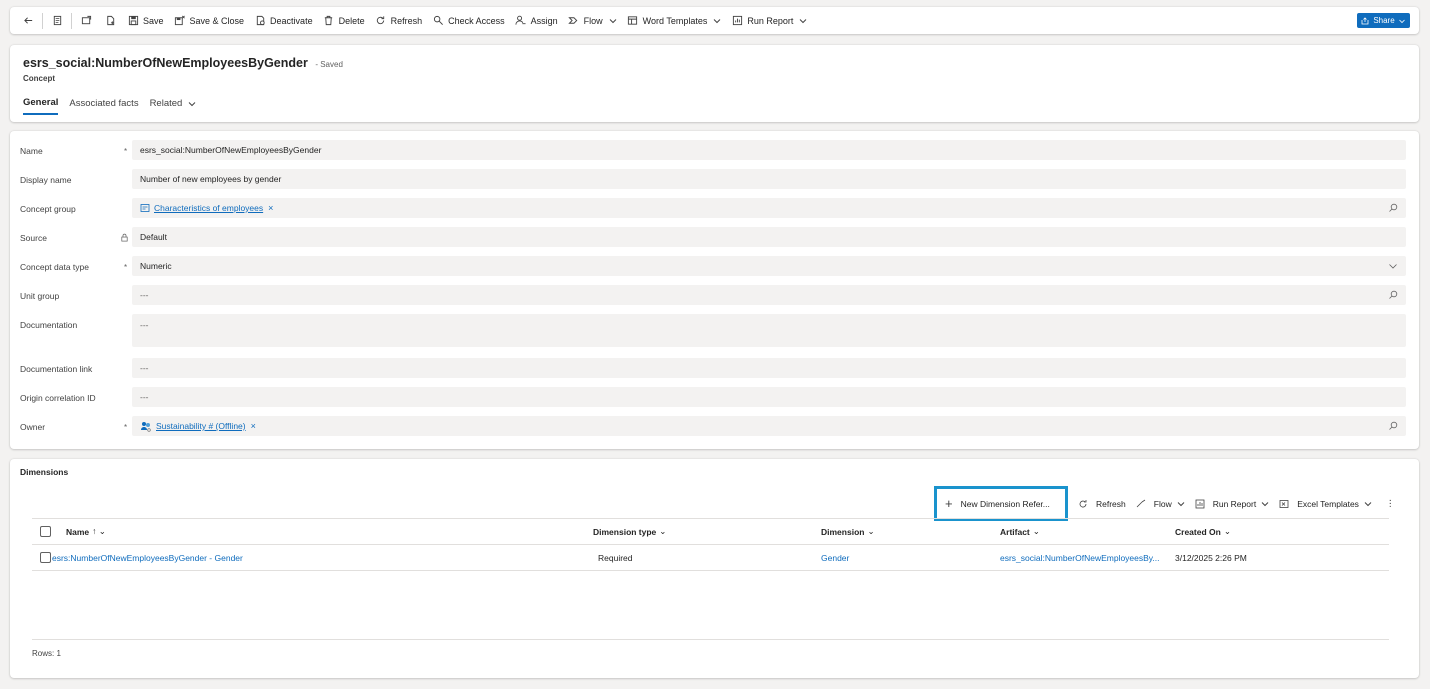  I want to click on concept-group-link: Characteristics of employees, so click(208, 208).